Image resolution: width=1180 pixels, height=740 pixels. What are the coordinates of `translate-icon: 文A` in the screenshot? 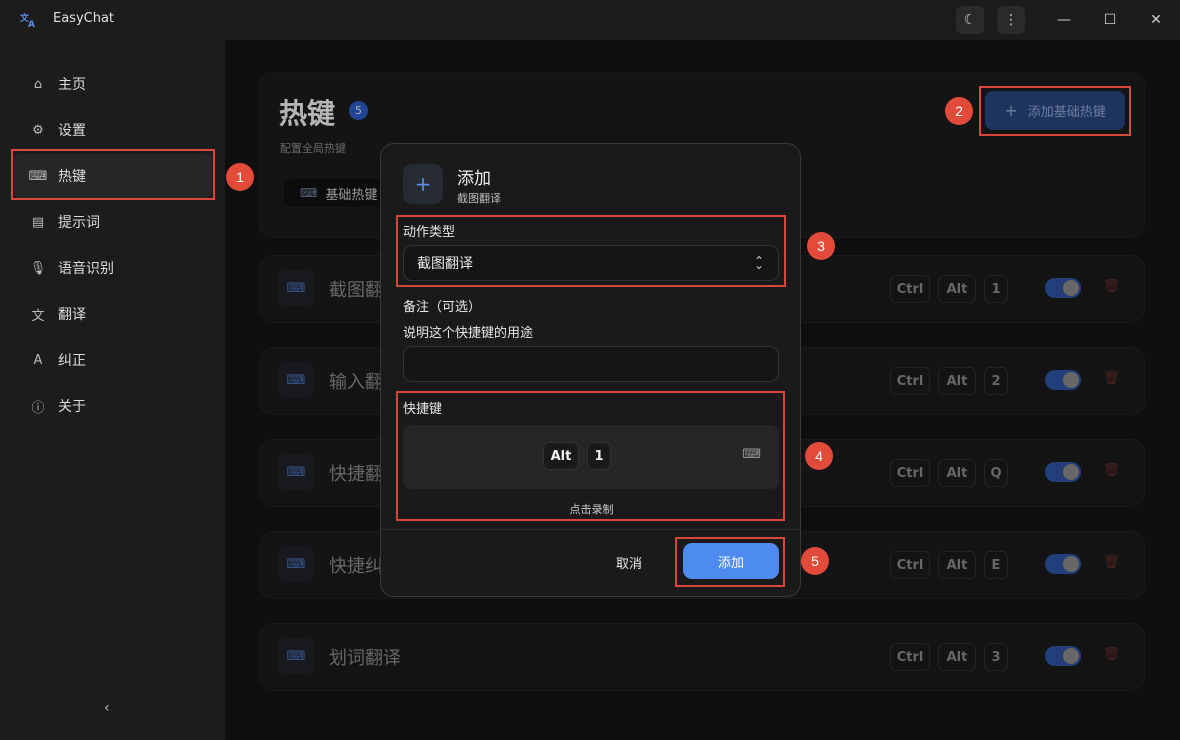 It's located at (28, 20).